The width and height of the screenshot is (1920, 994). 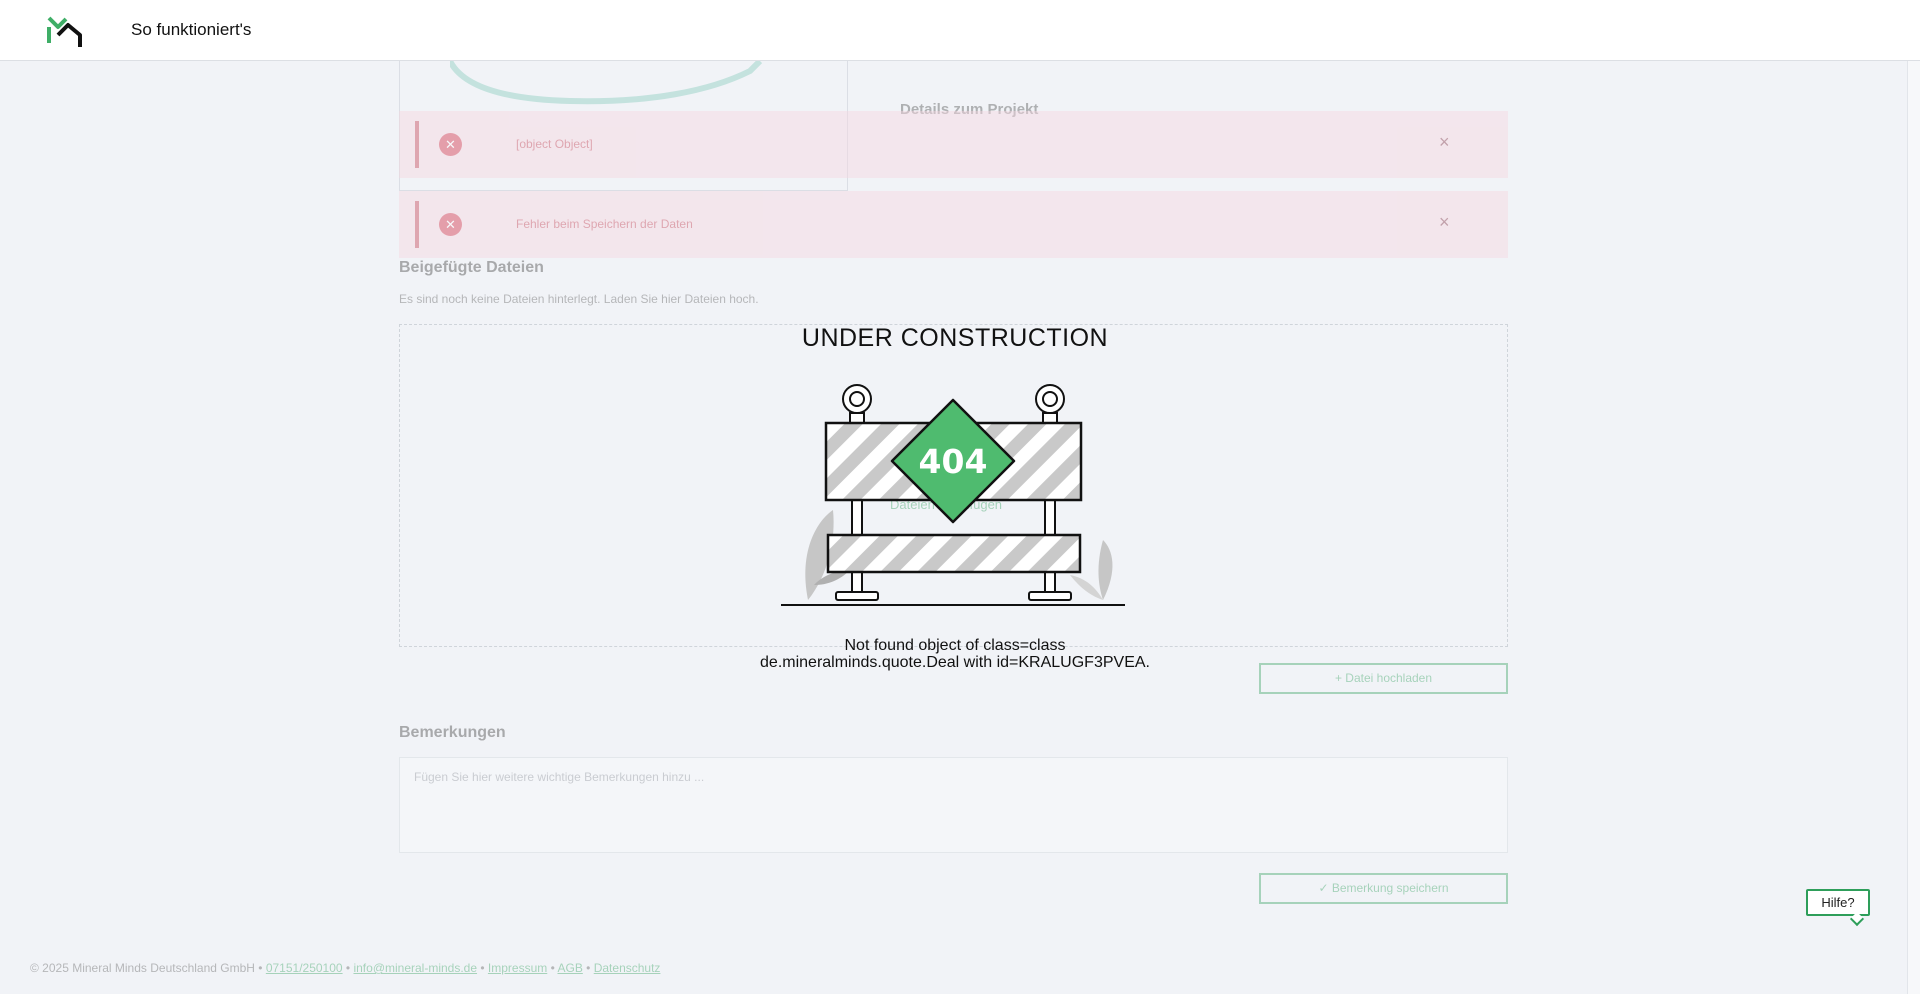 What do you see at coordinates (191, 30) in the screenshot?
I see `nav-how-it-works: So funktioniert's` at bounding box center [191, 30].